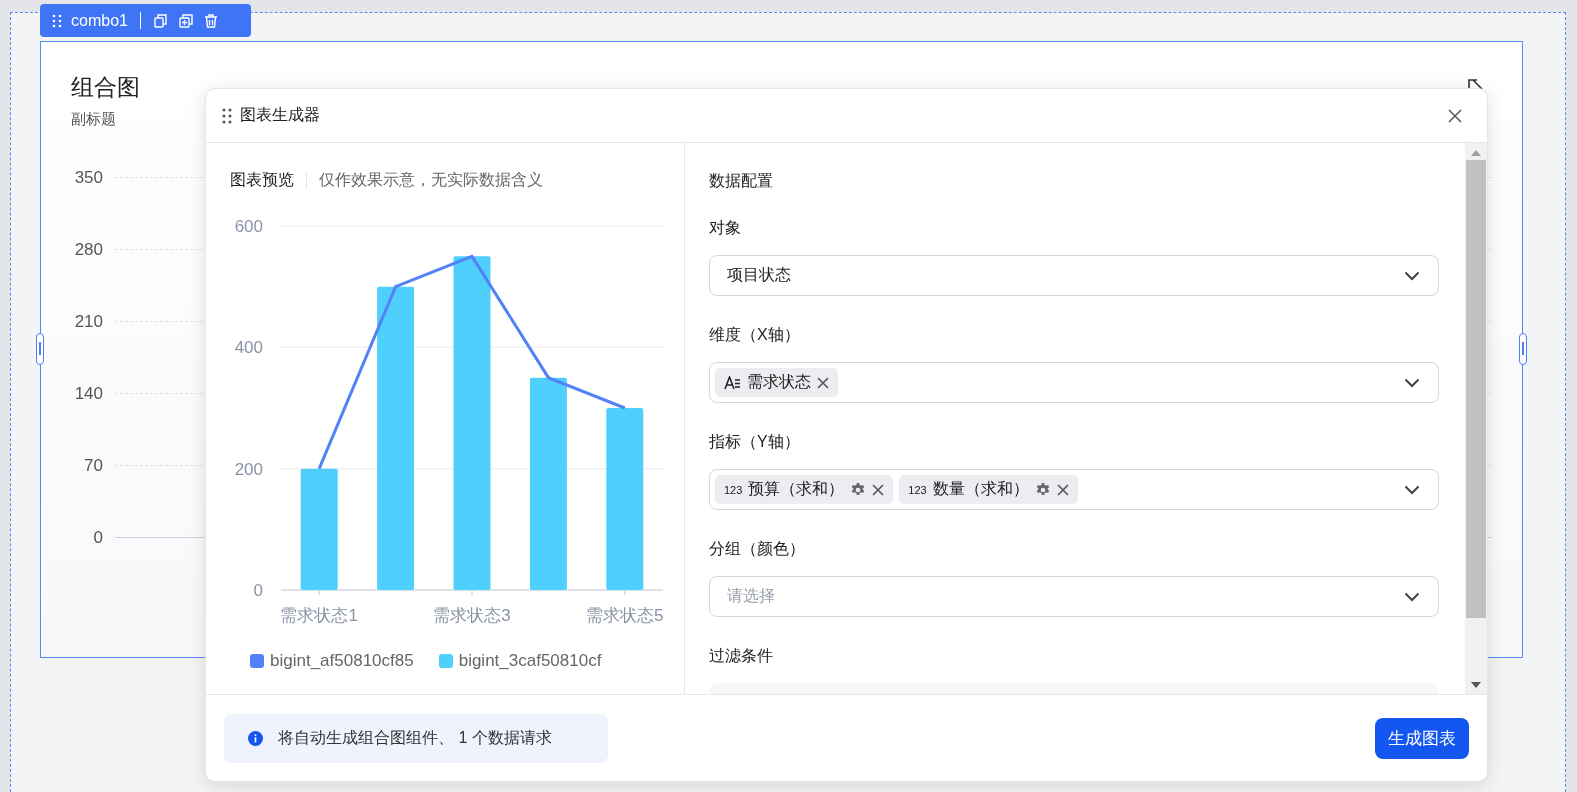 The image size is (1577, 792). I want to click on axis-tick-label: 200, so click(248, 469).